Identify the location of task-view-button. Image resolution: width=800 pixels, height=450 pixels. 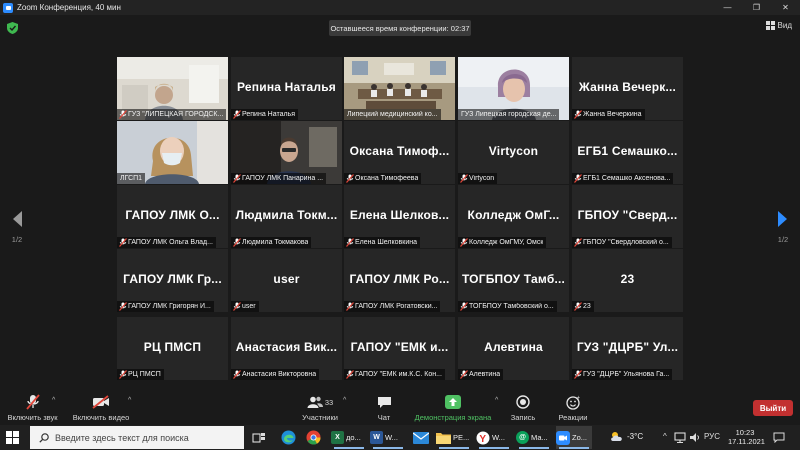
(259, 437).